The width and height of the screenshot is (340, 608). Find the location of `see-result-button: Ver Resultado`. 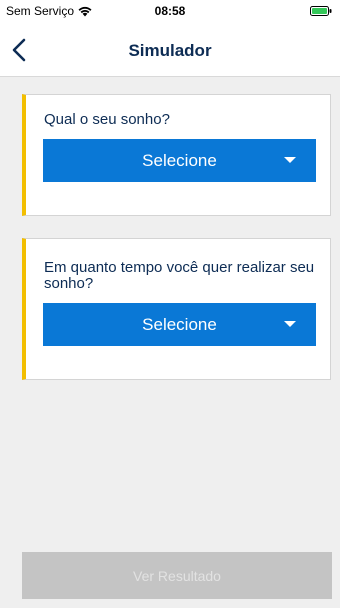

see-result-button: Ver Resultado is located at coordinates (177, 575).